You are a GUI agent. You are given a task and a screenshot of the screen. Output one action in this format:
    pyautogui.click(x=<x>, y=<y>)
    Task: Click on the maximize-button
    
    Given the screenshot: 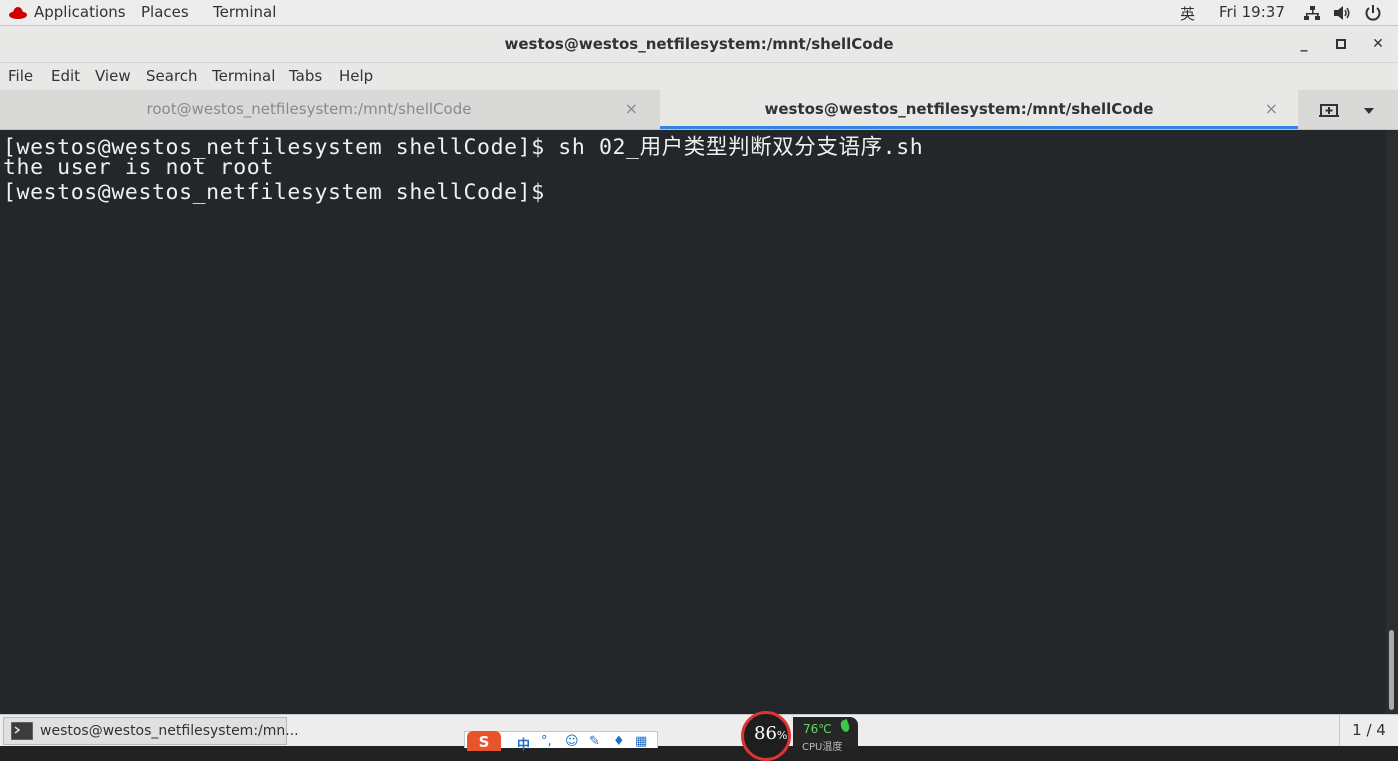 What is the action you would take?
    pyautogui.click(x=1341, y=44)
    